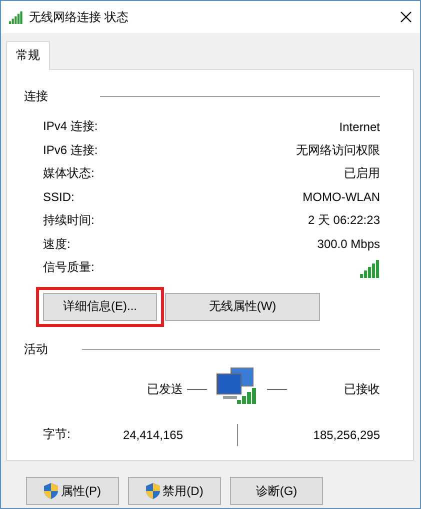  What do you see at coordinates (242, 306) in the screenshot?
I see `dialog-button: 无线属性(W)` at bounding box center [242, 306].